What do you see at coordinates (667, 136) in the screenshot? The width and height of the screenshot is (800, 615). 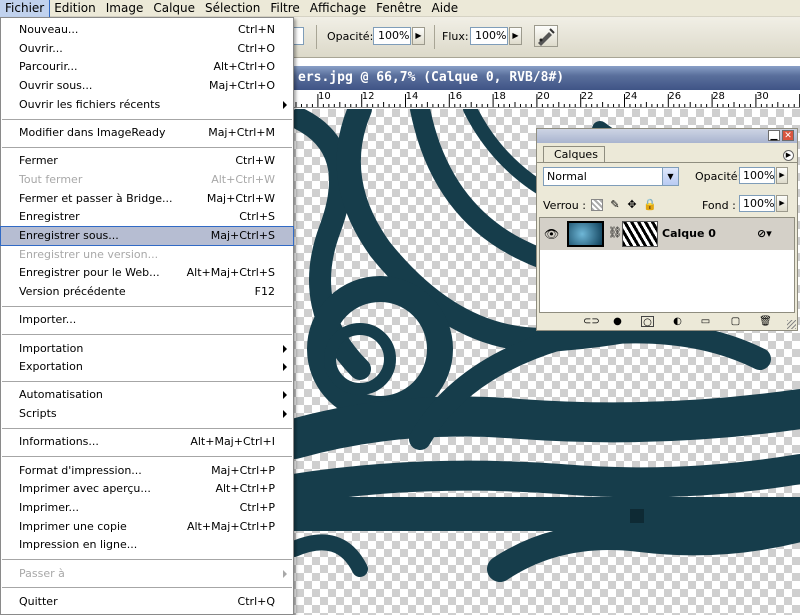 I see `panel-title-bar: ▁ ✕` at bounding box center [667, 136].